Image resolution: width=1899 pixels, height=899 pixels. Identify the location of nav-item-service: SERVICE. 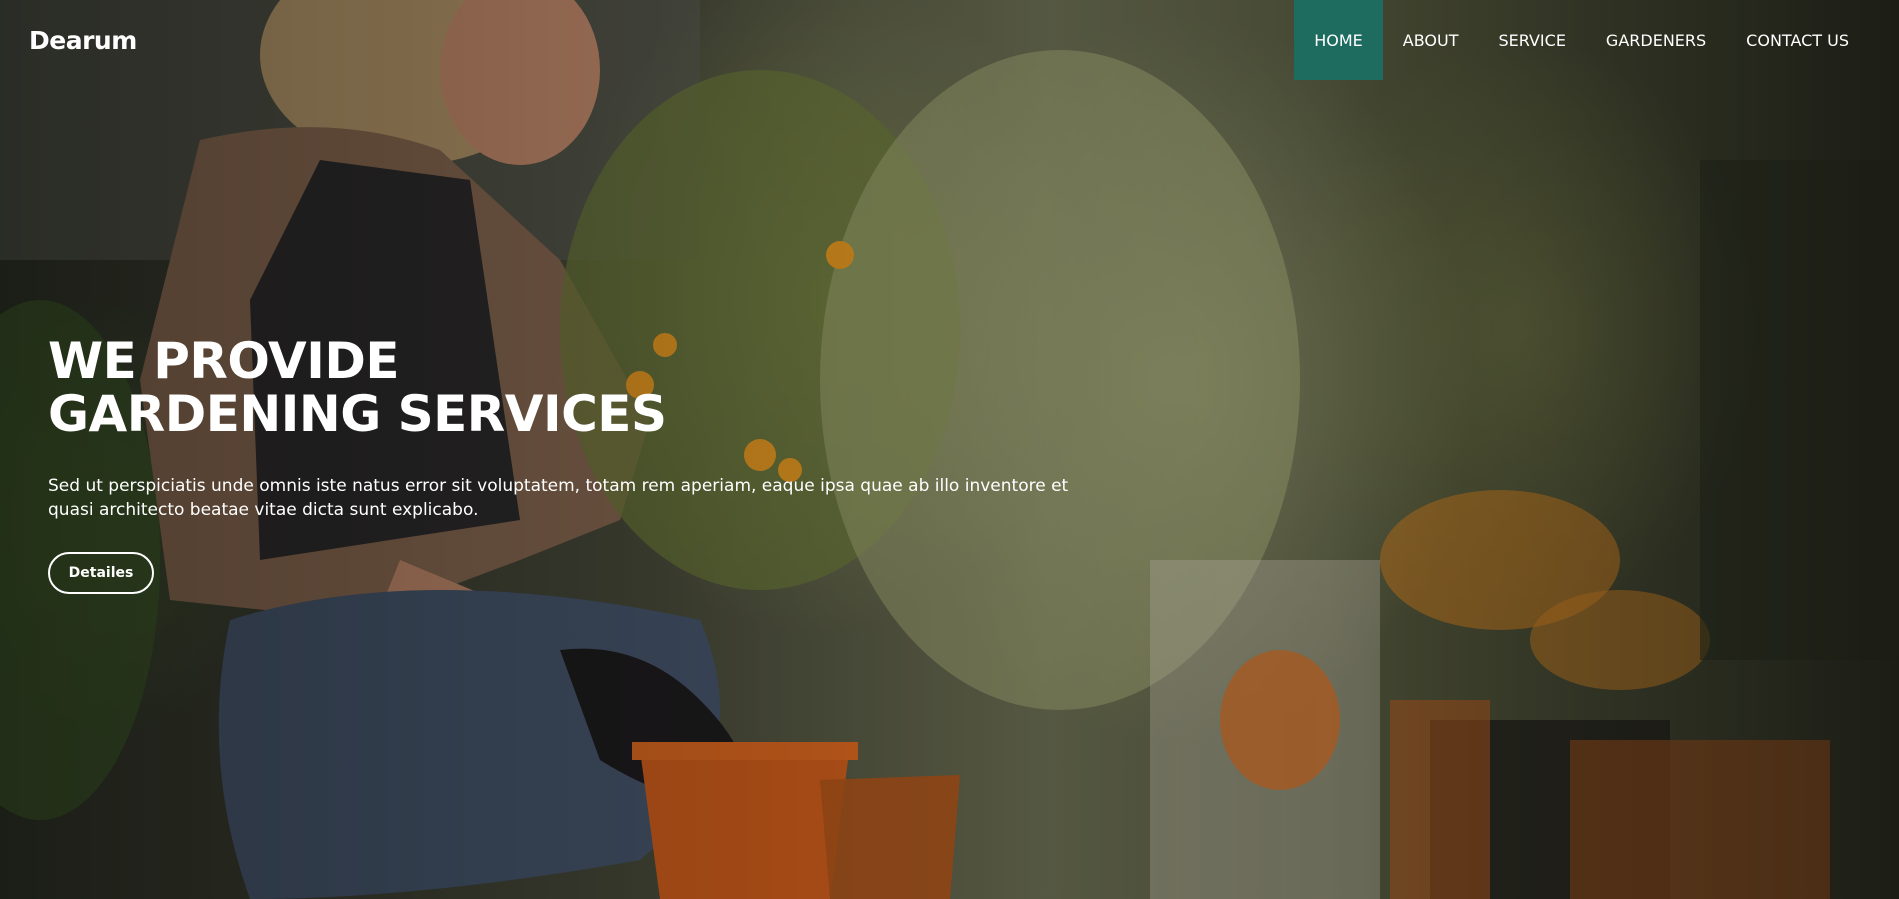
(1531, 40).